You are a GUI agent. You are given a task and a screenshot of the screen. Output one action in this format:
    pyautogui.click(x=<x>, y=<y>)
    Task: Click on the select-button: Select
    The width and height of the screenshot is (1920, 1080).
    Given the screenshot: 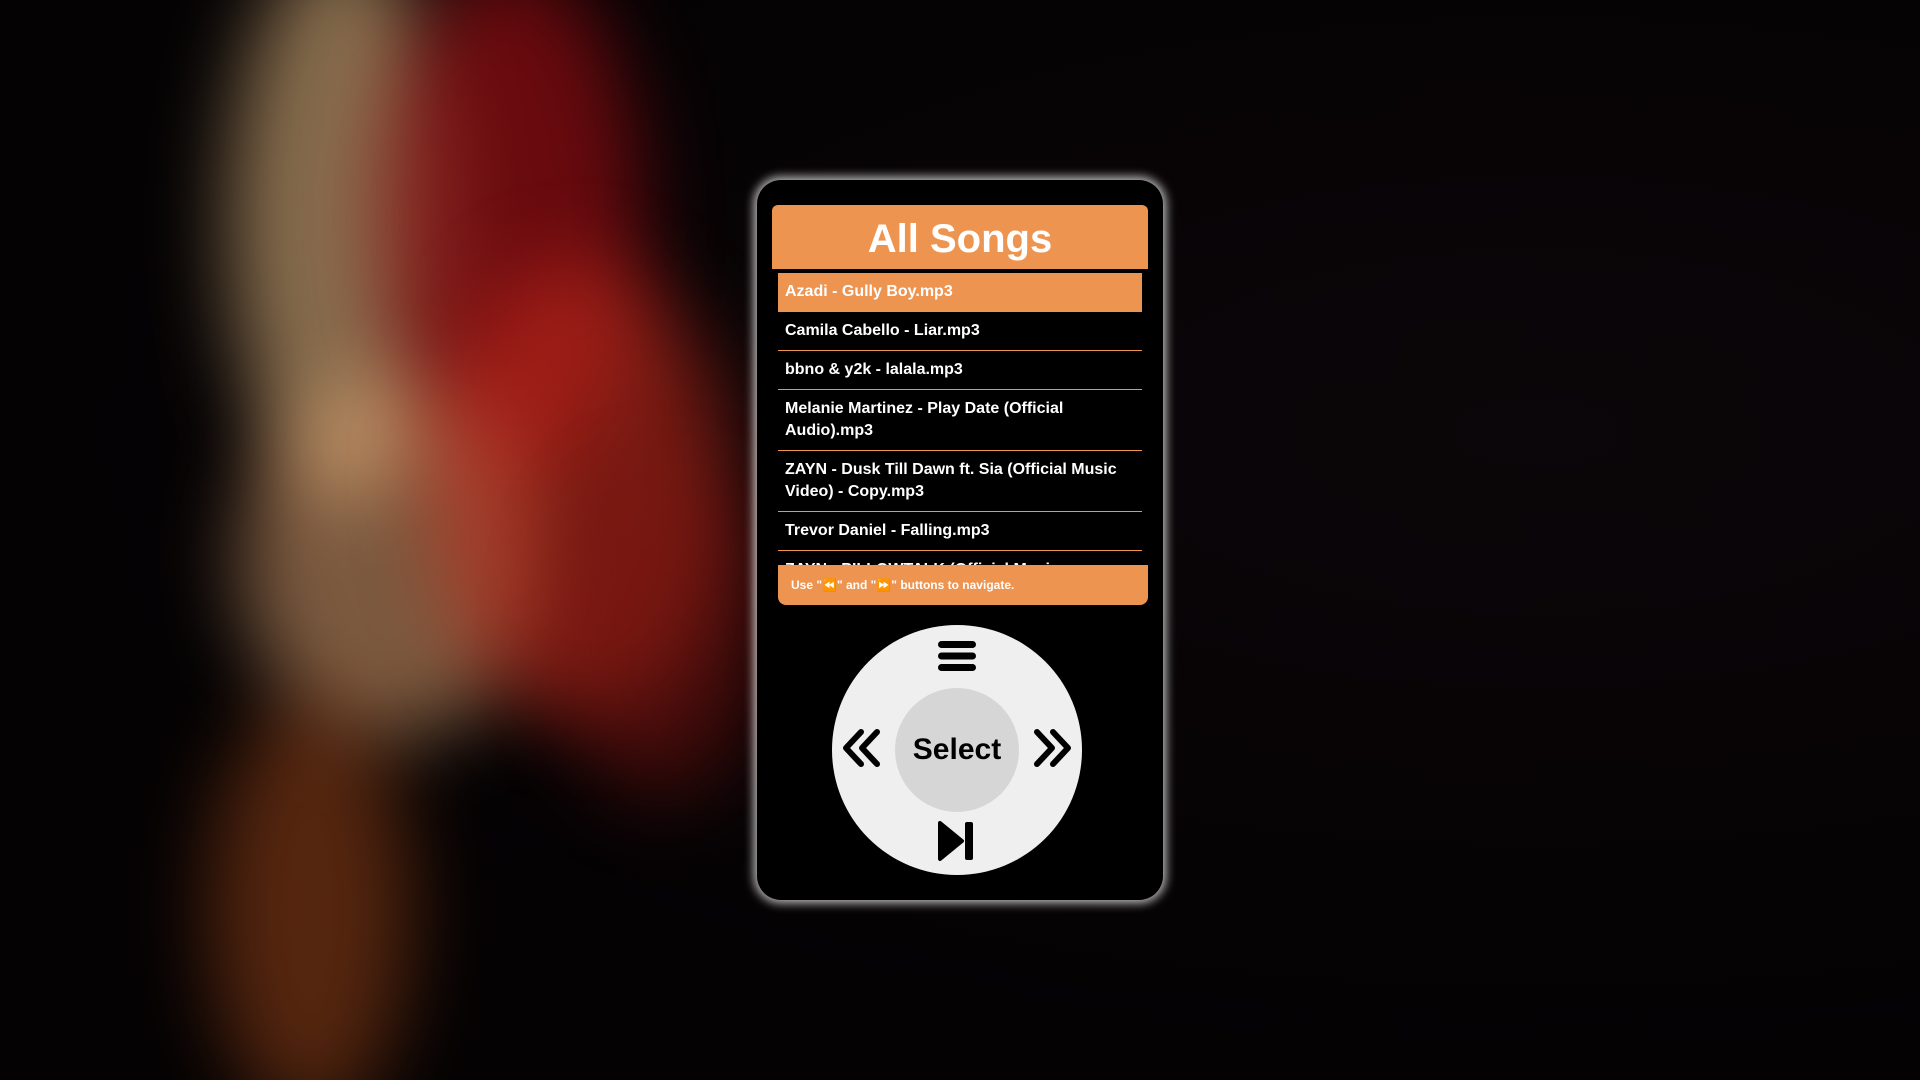 What is the action you would take?
    pyautogui.click(x=957, y=750)
    